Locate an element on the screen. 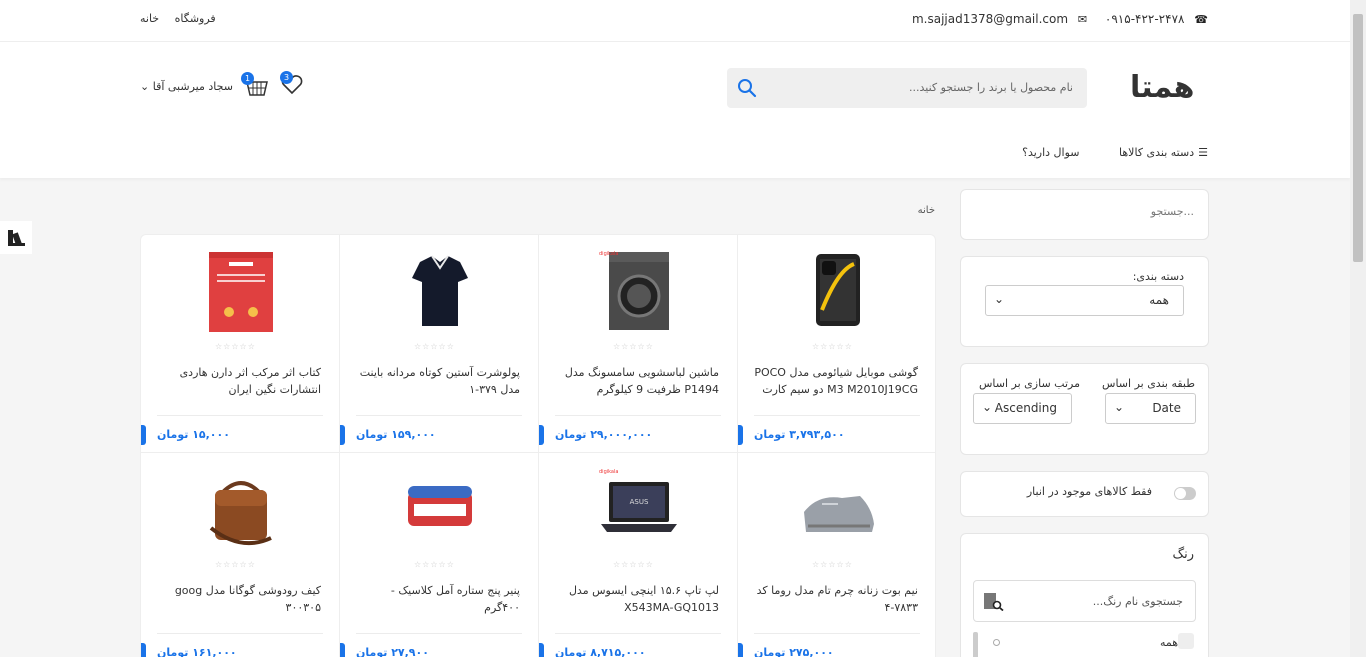 This screenshot has height=657, width=1366. contact-info: m.sajjad1378@gmail.com ✉ ۰۹۱۵-۴۲۲-۲۴۷۸ ☎ is located at coordinates (1057, 19).